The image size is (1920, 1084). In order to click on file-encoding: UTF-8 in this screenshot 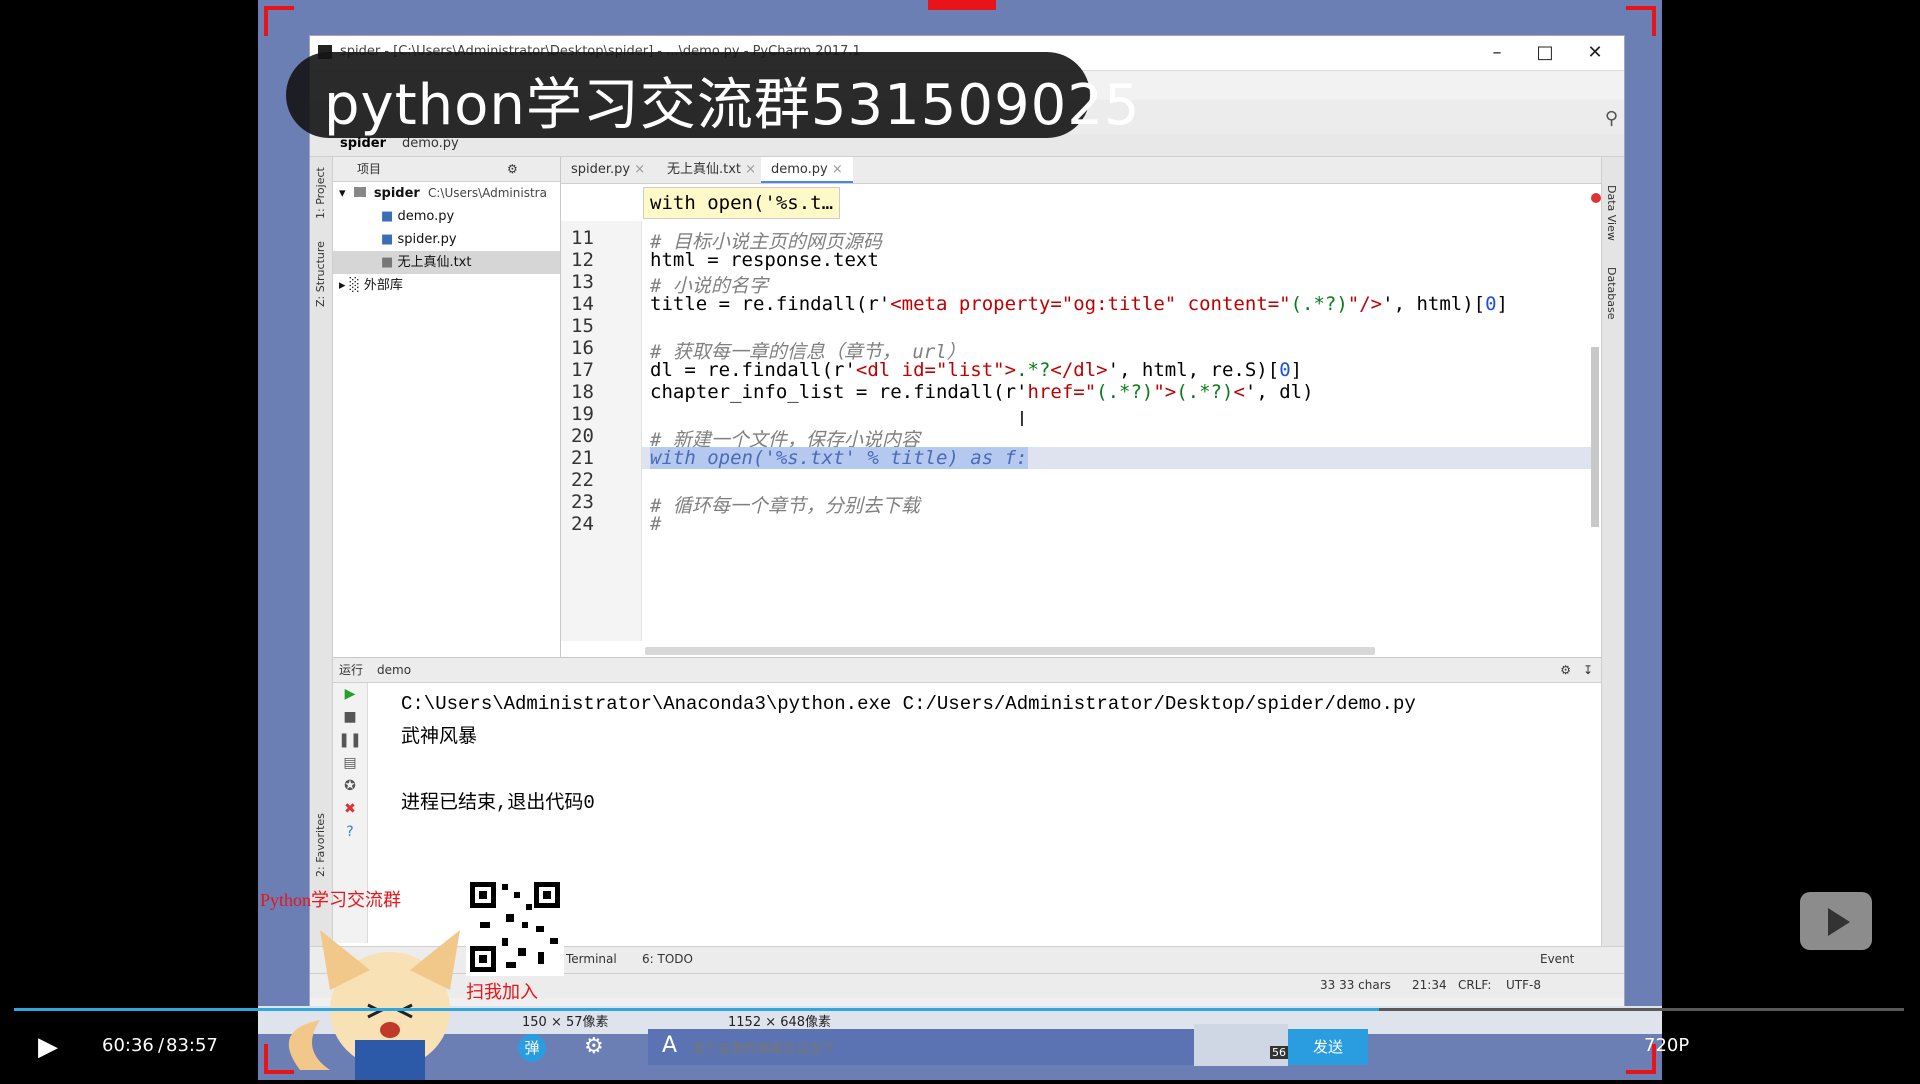, I will do `click(1523, 985)`.